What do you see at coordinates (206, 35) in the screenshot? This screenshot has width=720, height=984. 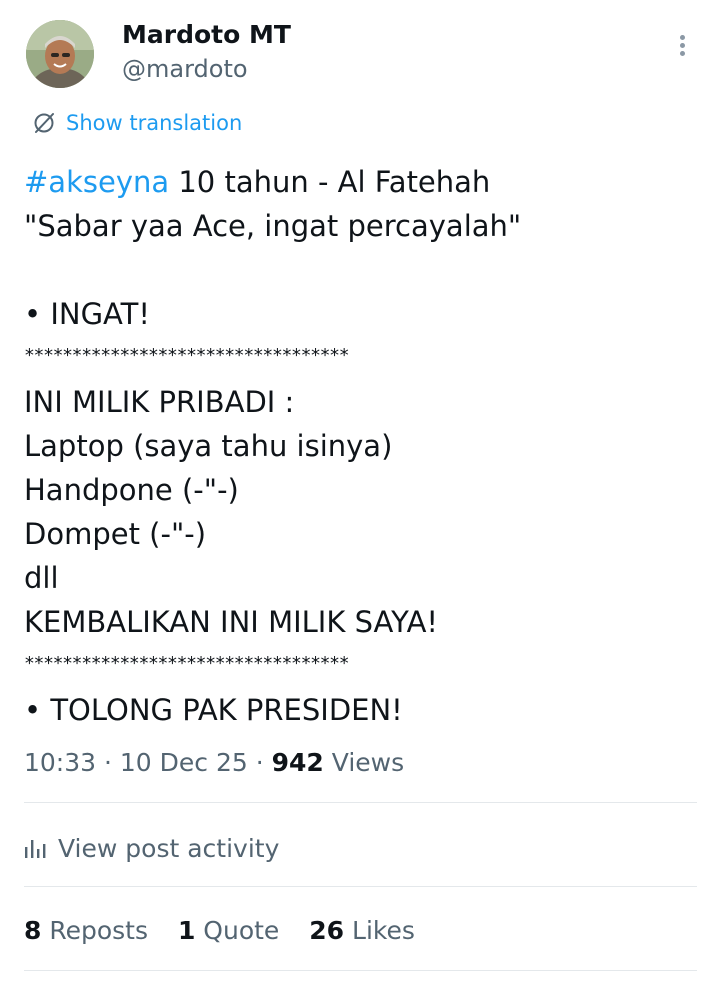 I see `author-name: Mardoto MT` at bounding box center [206, 35].